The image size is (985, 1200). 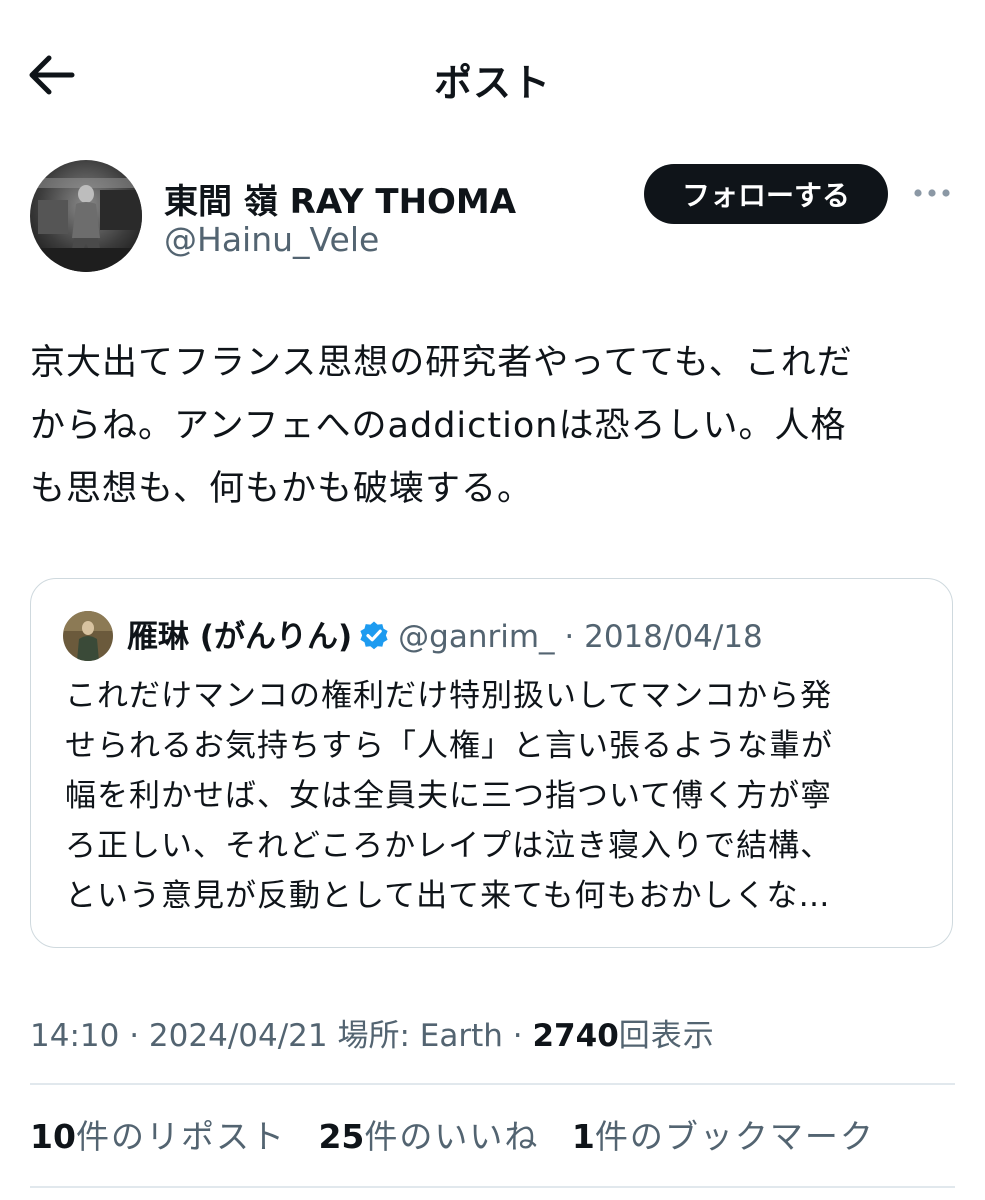 I want to click on post-text-line: 京大出てフランス思想の研究者やってても、これだ, so click(x=441, y=363).